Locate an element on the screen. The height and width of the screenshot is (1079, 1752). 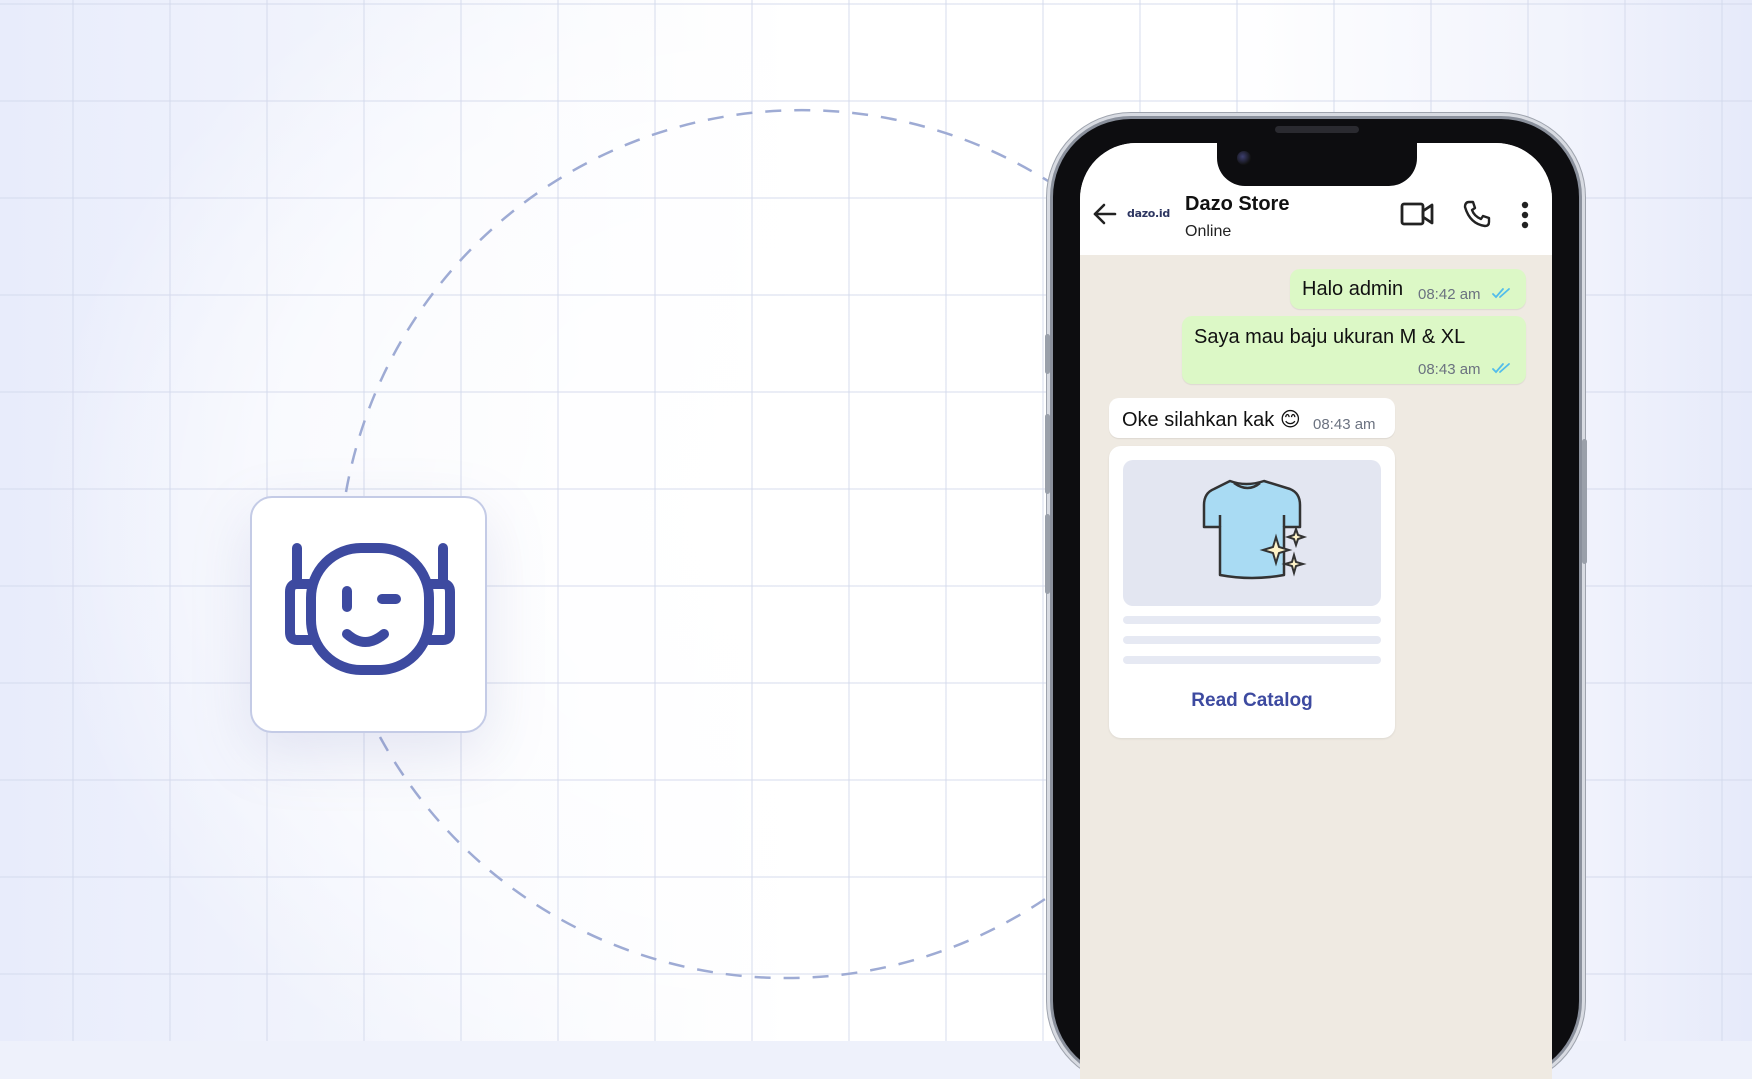
video-call-icon is located at coordinates (1417, 214).